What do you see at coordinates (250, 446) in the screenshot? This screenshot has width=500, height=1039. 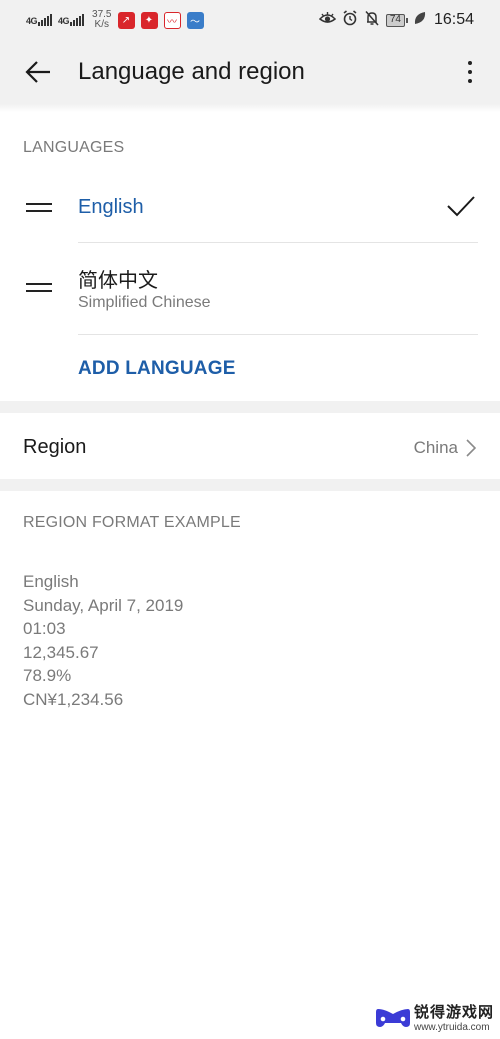 I see `region-row: Region China` at bounding box center [250, 446].